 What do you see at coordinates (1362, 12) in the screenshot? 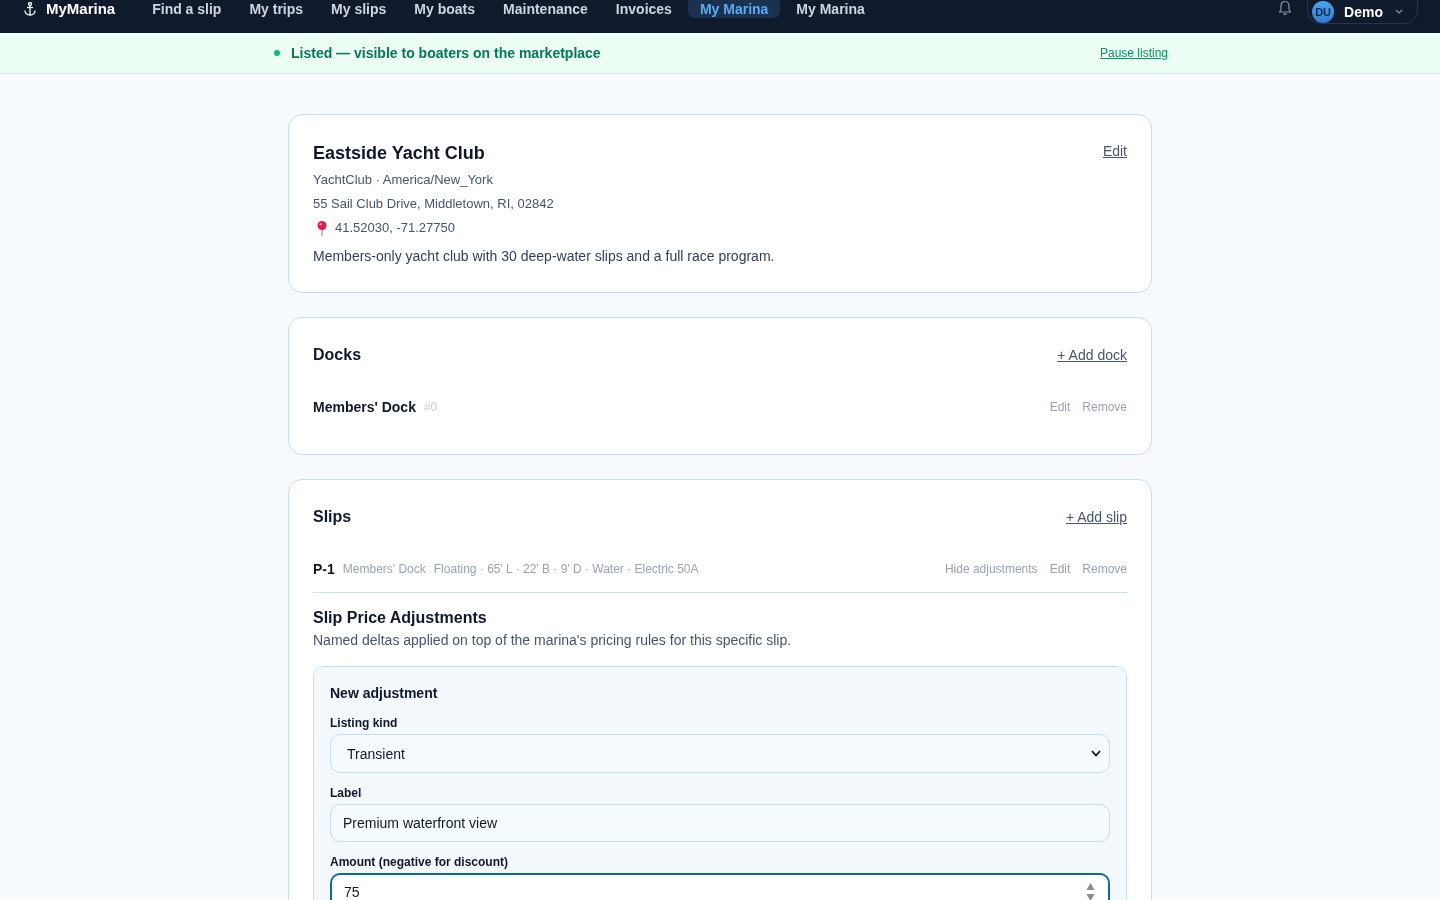
I see `user-menu-button: DU Demo` at bounding box center [1362, 12].